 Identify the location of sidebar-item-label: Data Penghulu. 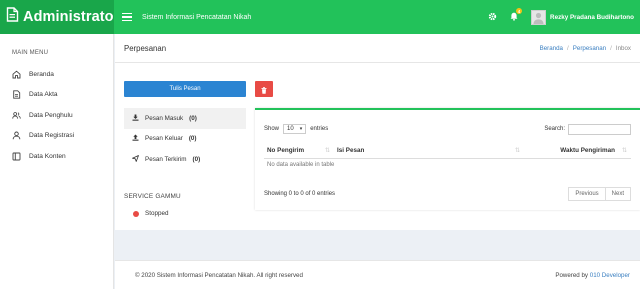
(51, 115).